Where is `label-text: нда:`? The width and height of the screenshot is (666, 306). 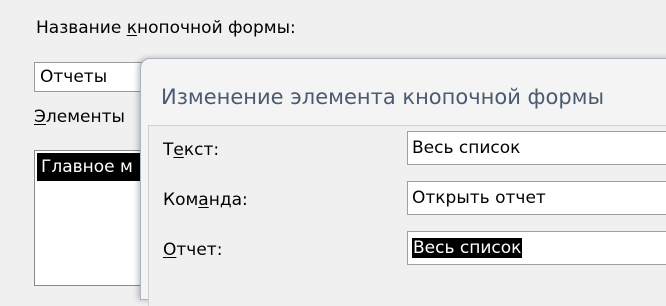 label-text: нда: is located at coordinates (228, 200).